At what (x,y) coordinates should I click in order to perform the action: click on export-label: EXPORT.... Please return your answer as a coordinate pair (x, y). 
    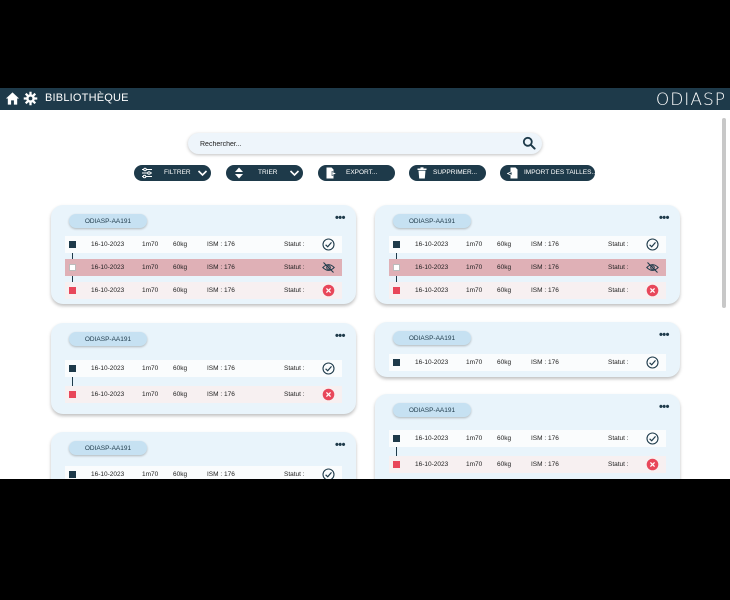
    Looking at the image, I should click on (362, 172).